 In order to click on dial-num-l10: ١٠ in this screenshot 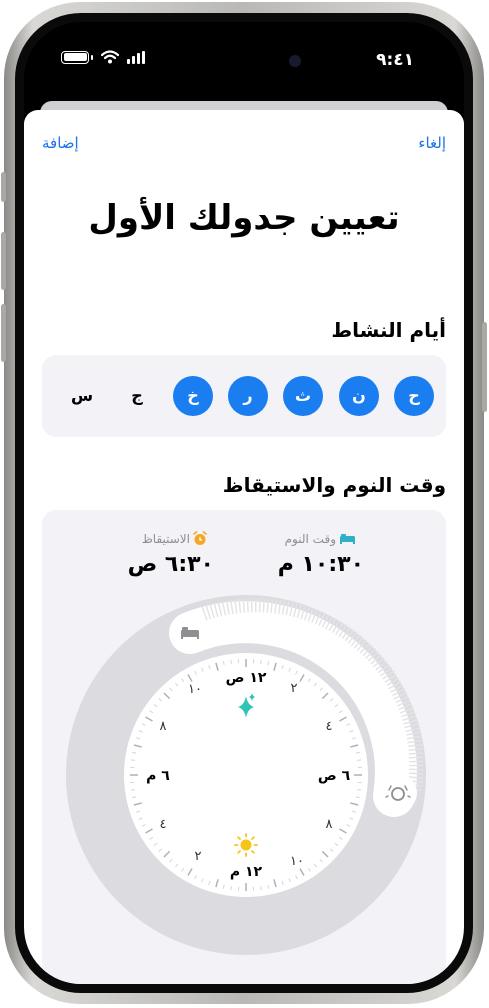, I will do `click(195, 689)`.